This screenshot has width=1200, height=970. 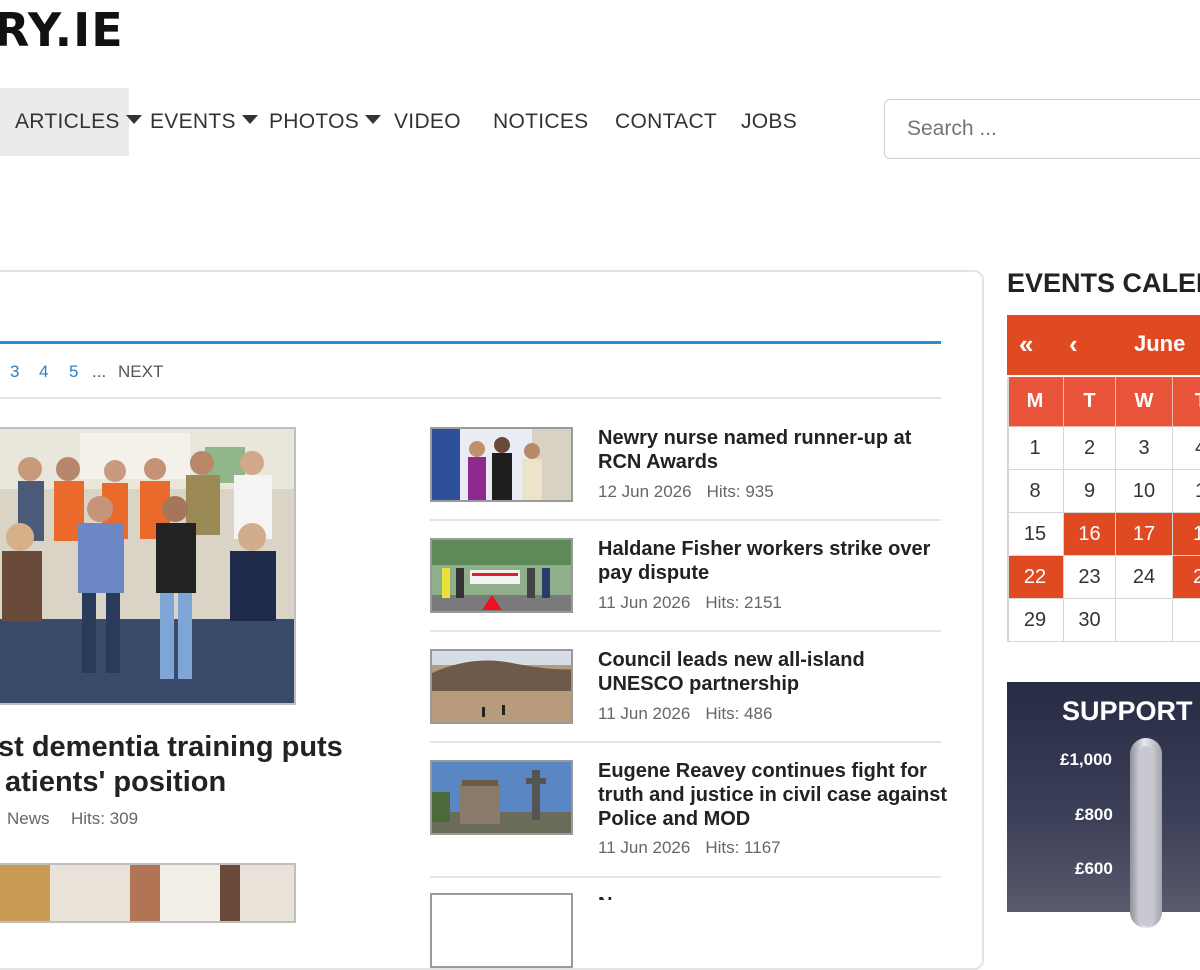 What do you see at coordinates (1144, 534) in the screenshot?
I see `calendar-day-event: 17` at bounding box center [1144, 534].